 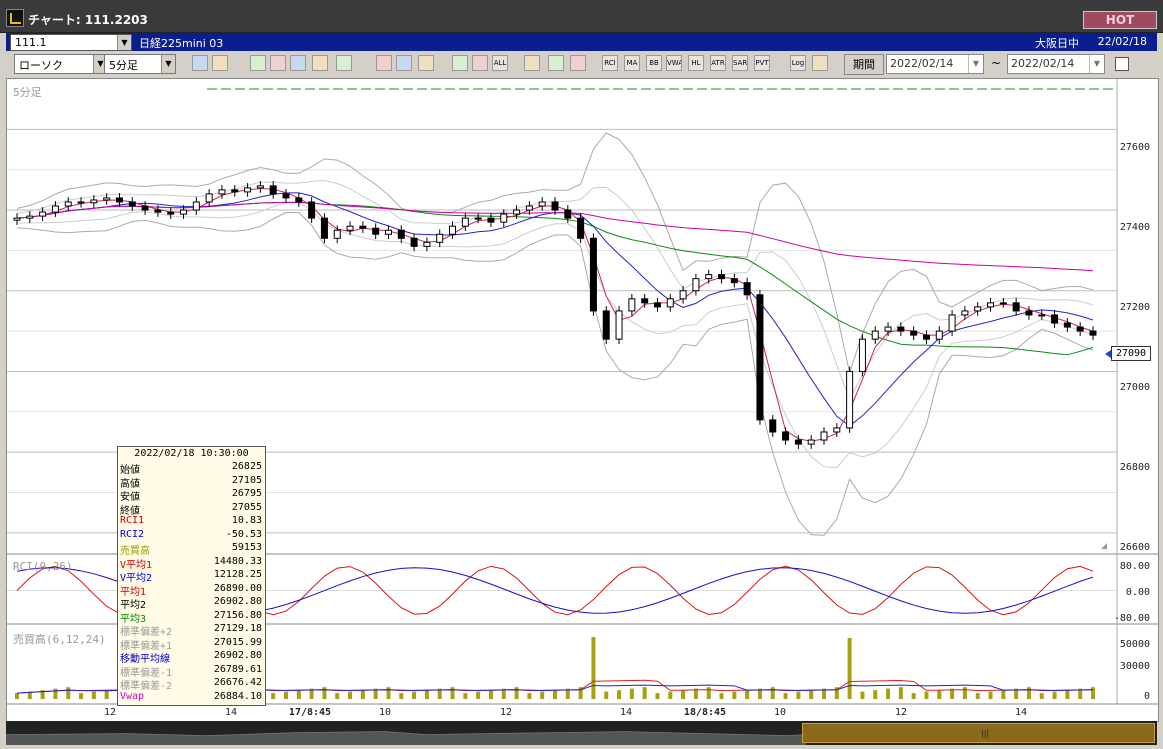 What do you see at coordinates (556, 63) in the screenshot?
I see `wrench-b-icon` at bounding box center [556, 63].